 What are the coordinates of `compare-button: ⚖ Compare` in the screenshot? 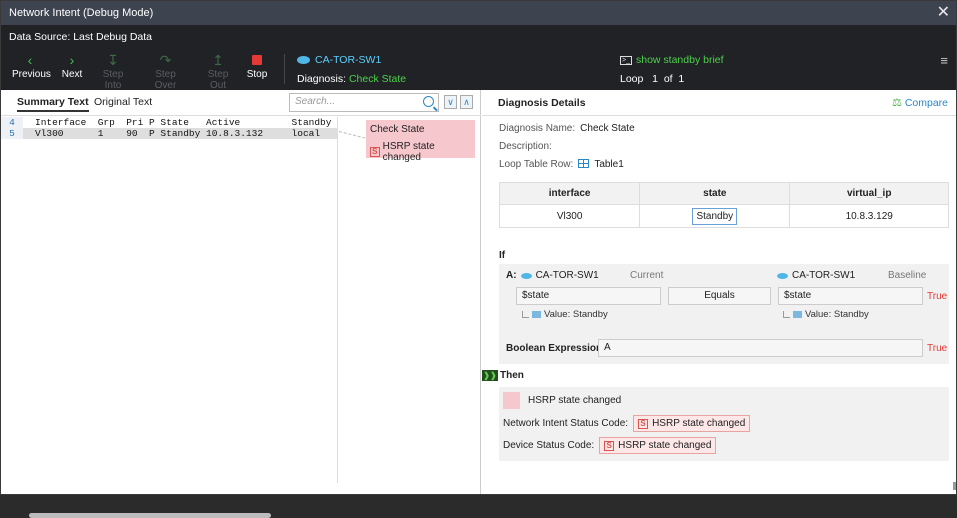 It's located at (920, 103).